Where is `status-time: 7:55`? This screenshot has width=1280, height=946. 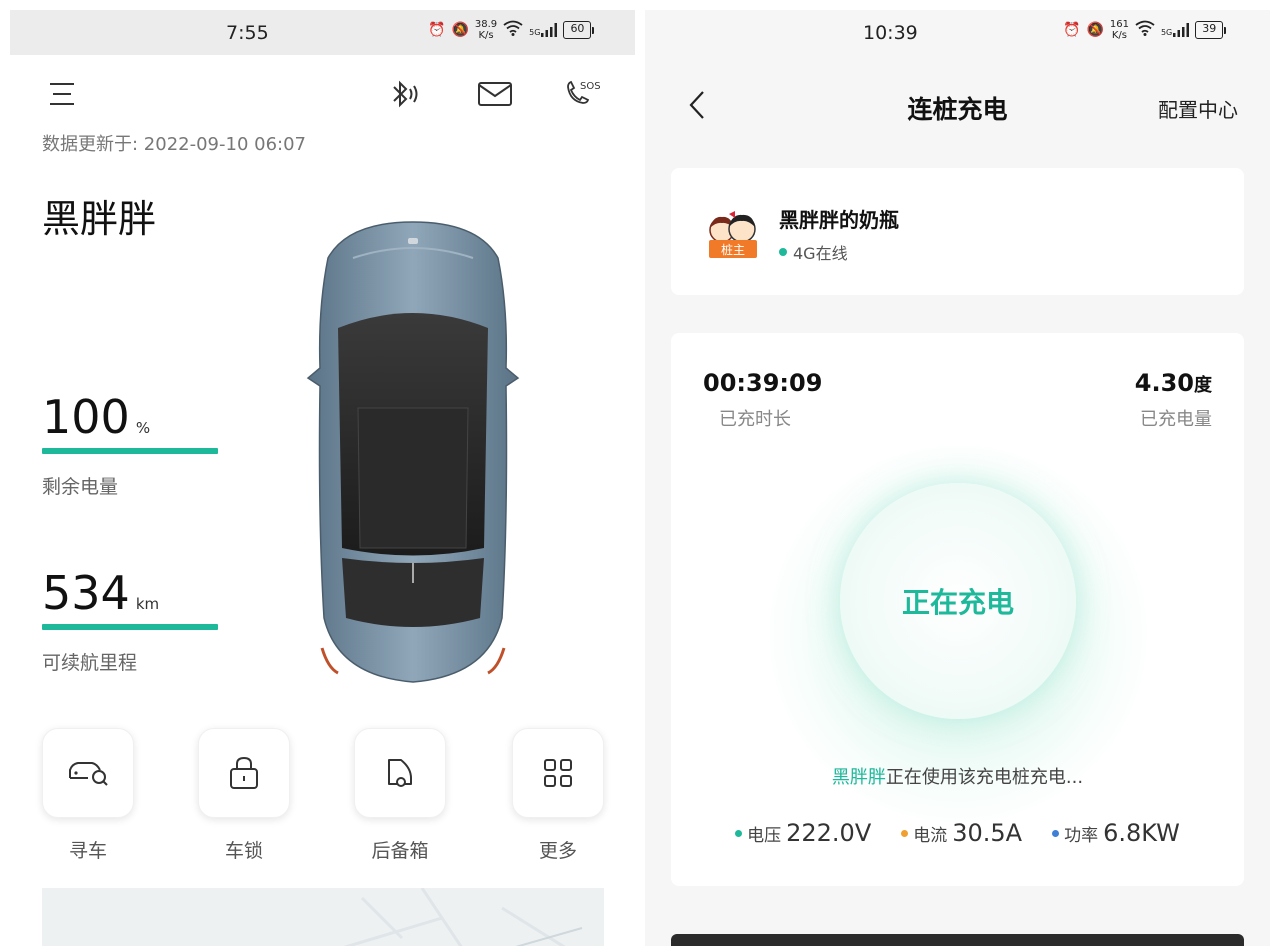 status-time: 7:55 is located at coordinates (247, 33).